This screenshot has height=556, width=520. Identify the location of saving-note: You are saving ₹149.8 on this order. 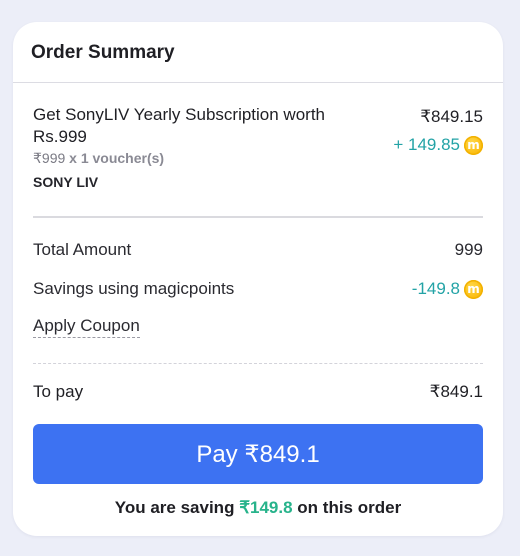
(258, 508).